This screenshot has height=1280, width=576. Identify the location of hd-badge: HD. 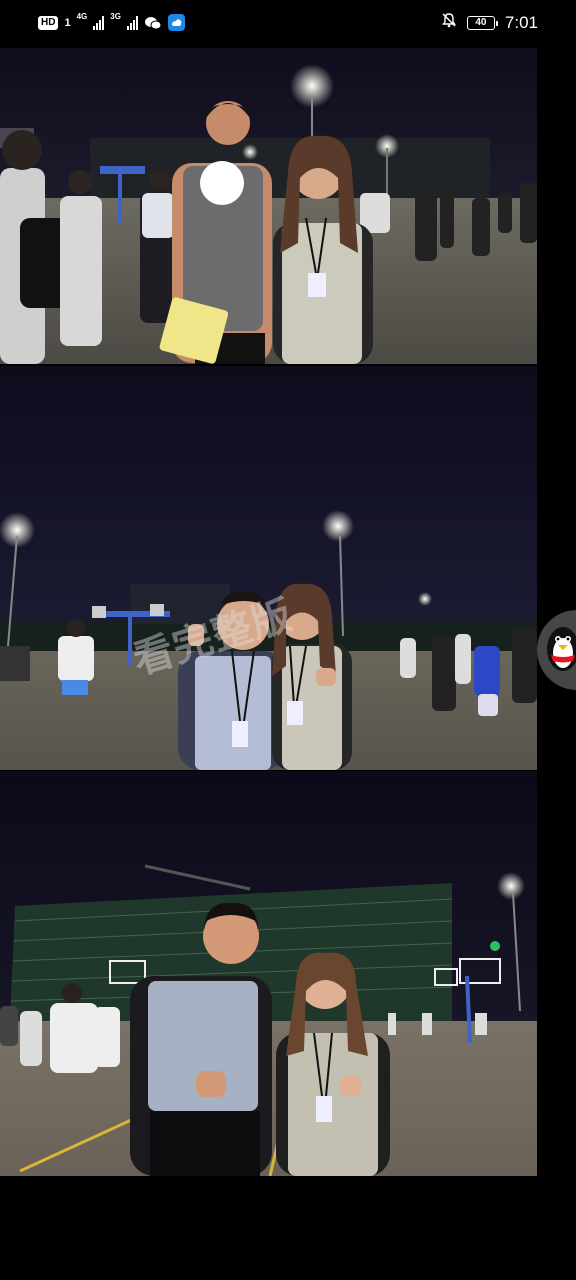
(48, 22).